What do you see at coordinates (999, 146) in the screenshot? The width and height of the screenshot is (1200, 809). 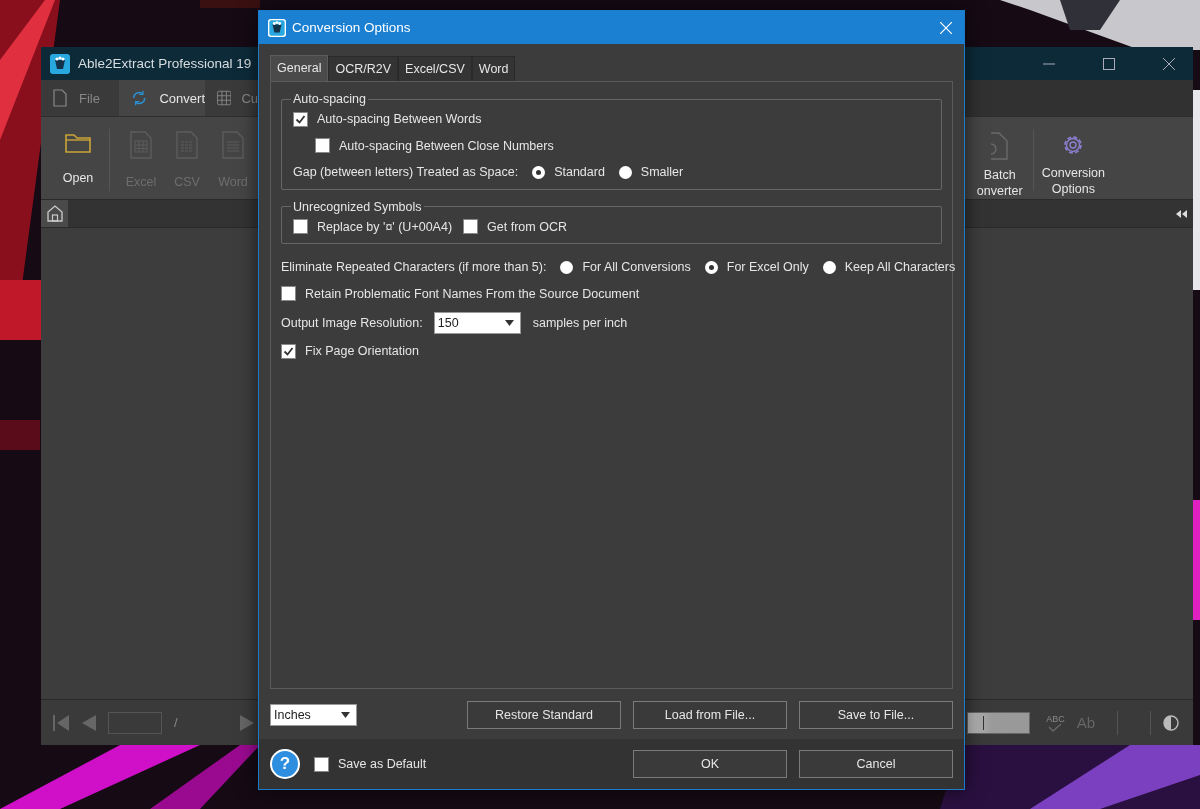 I see `gear-file-icon` at bounding box center [999, 146].